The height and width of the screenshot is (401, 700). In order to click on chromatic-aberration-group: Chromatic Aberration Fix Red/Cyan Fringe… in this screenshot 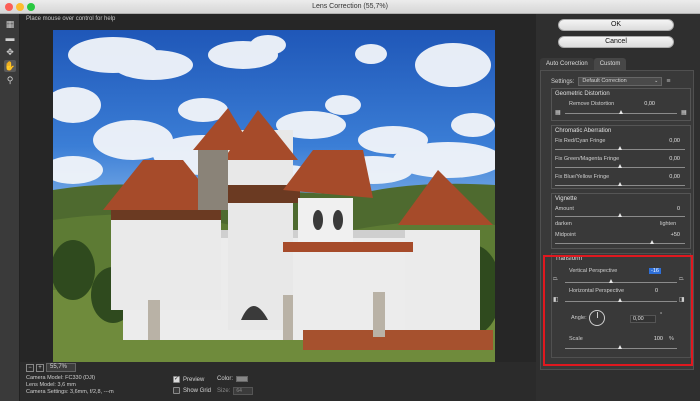, I will do `click(621, 157)`.